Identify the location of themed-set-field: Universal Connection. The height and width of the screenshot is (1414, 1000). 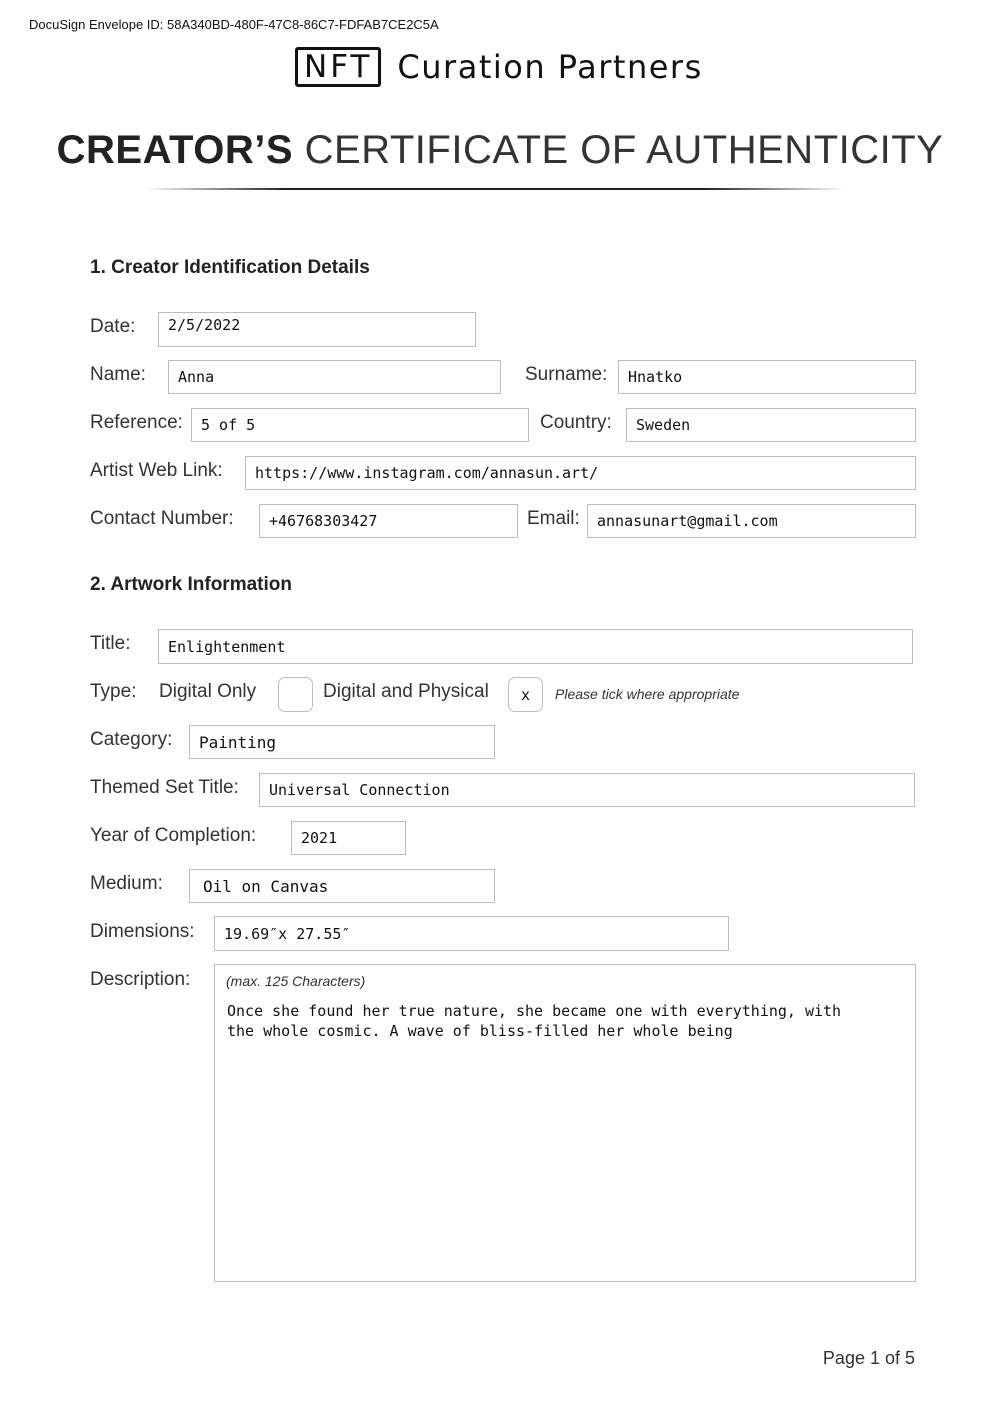
(587, 790).